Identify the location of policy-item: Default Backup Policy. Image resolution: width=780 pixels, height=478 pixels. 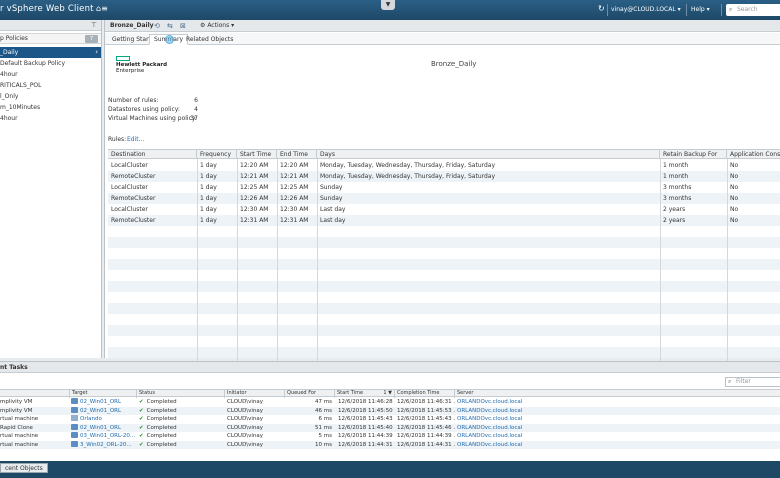
(50, 63).